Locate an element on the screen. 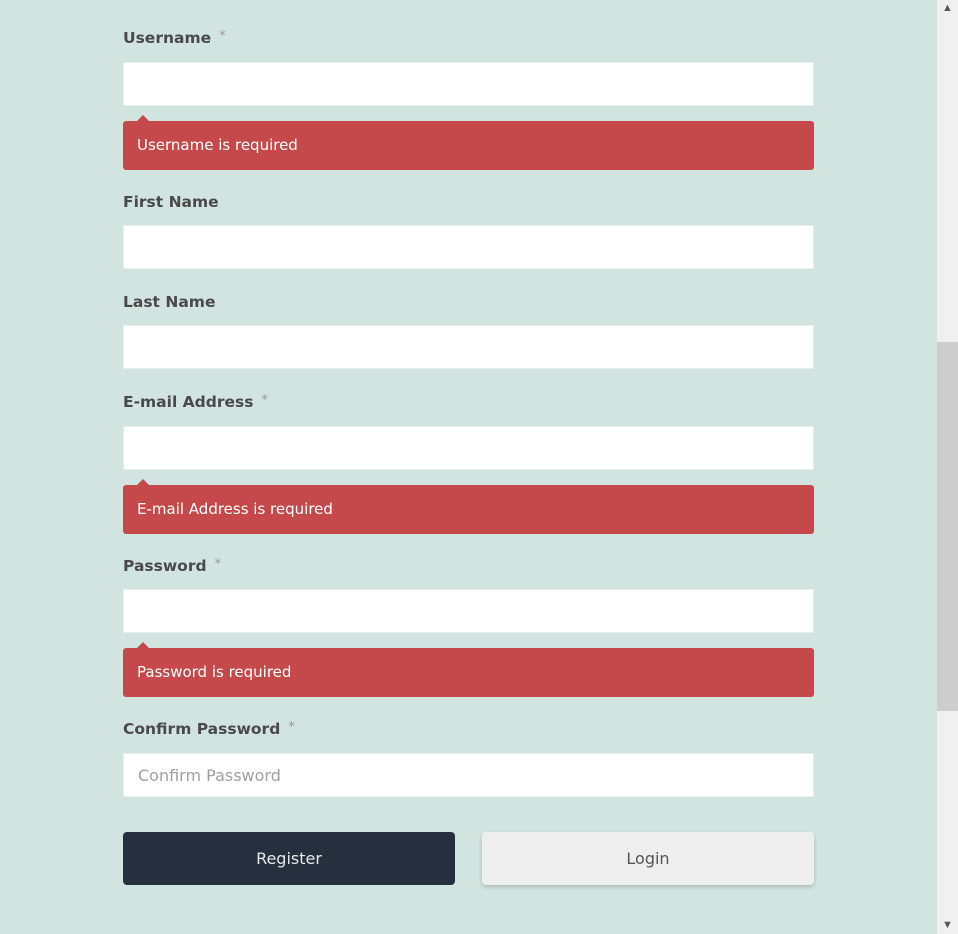 This screenshot has height=934, width=958. password-input is located at coordinates (468, 611).